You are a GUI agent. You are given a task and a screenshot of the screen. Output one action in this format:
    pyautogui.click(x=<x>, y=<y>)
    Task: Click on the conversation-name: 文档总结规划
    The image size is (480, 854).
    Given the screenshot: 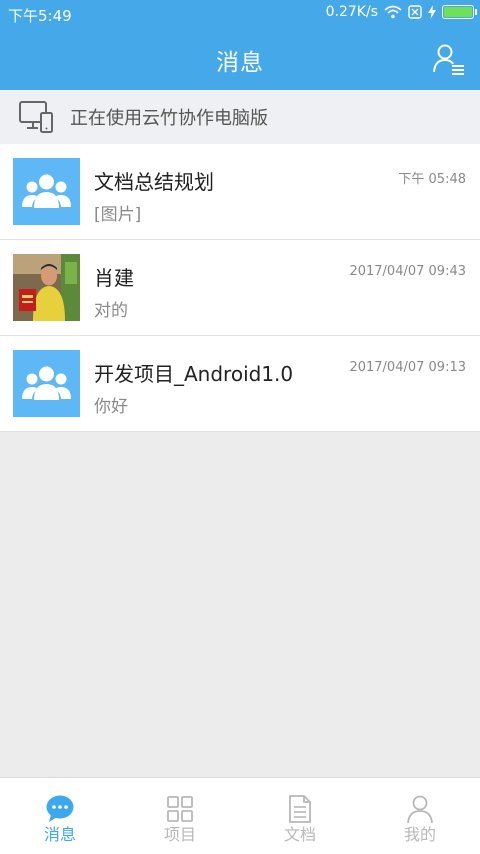 What is the action you would take?
    pyautogui.click(x=154, y=182)
    